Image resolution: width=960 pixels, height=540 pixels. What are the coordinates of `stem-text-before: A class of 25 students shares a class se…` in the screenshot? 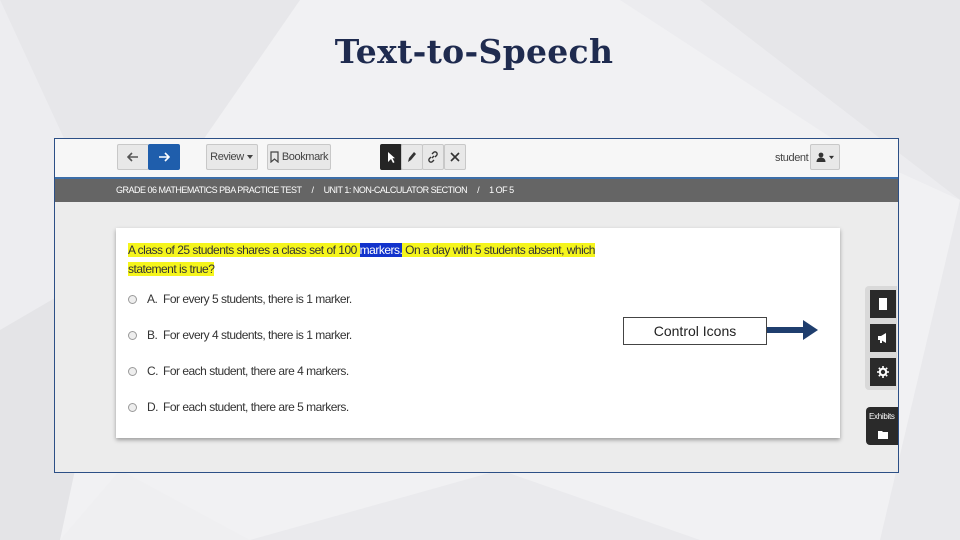 It's located at (244, 250).